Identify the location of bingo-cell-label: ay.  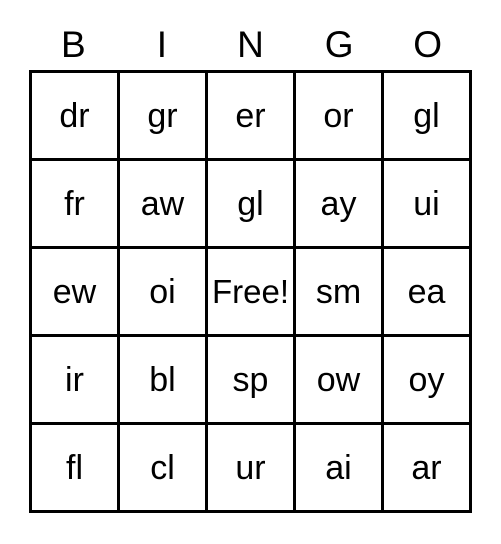
(338, 203).